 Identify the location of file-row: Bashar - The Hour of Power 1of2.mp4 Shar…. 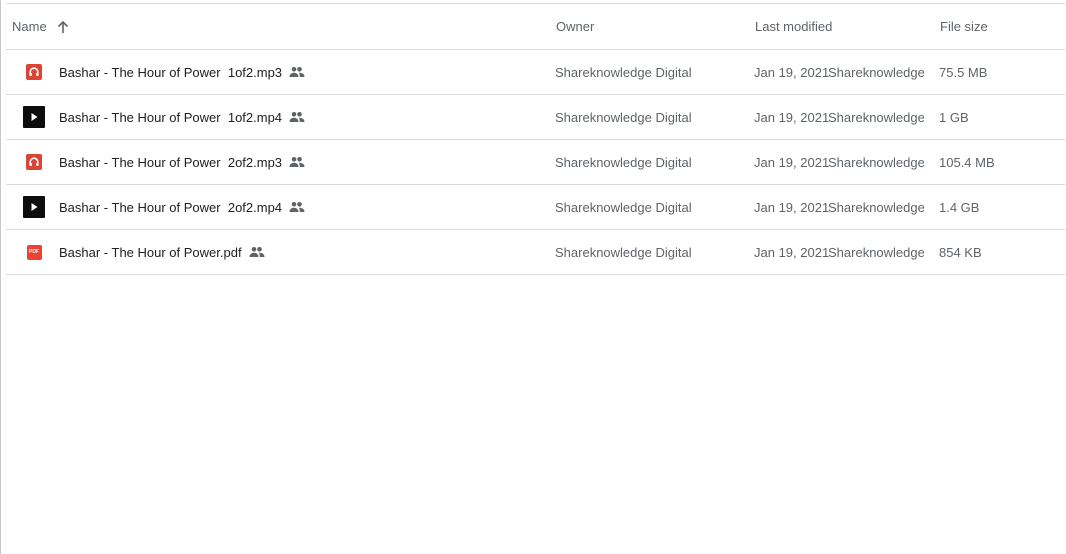
(535, 117).